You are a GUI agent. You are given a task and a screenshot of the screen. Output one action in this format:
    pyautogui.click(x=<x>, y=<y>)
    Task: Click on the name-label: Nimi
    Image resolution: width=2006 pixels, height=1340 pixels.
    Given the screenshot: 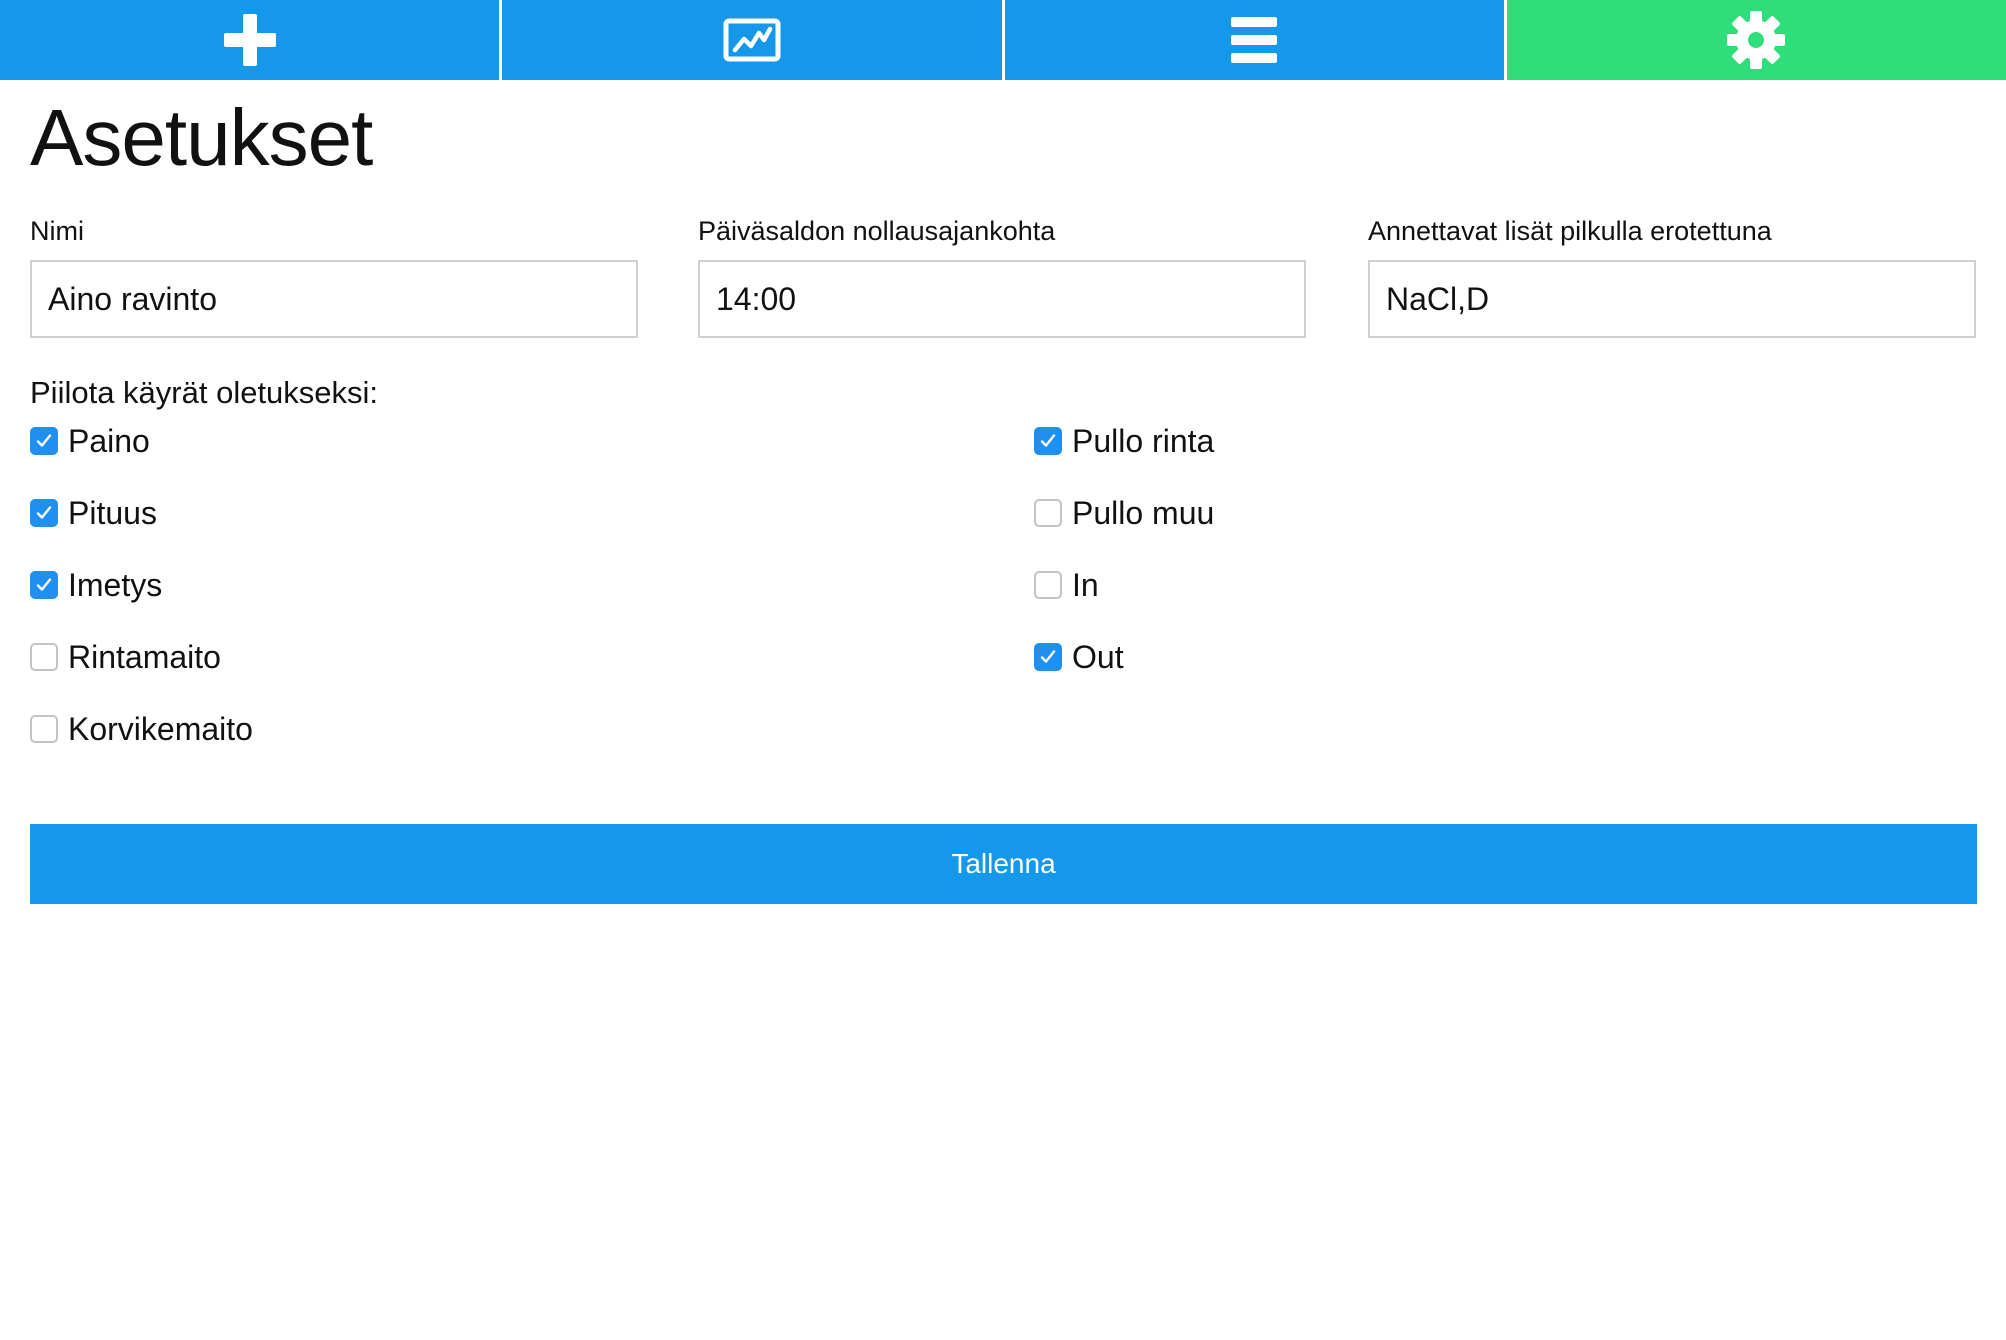 What is the action you would take?
    pyautogui.click(x=57, y=231)
    